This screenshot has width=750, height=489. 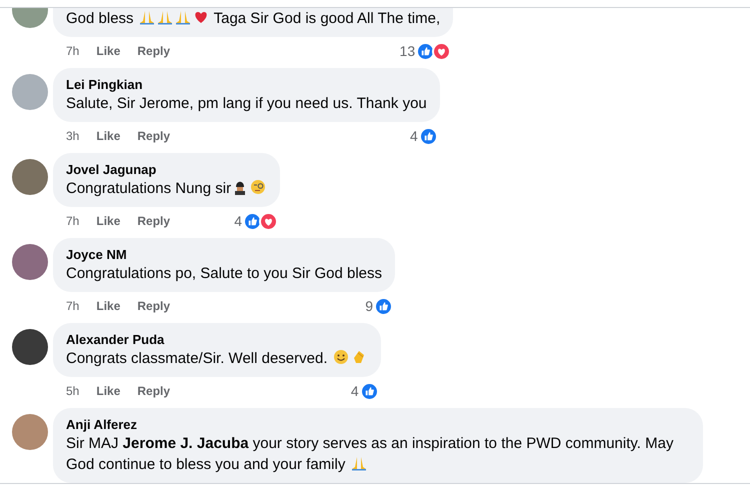 I want to click on reaction-count: 9, so click(x=369, y=306).